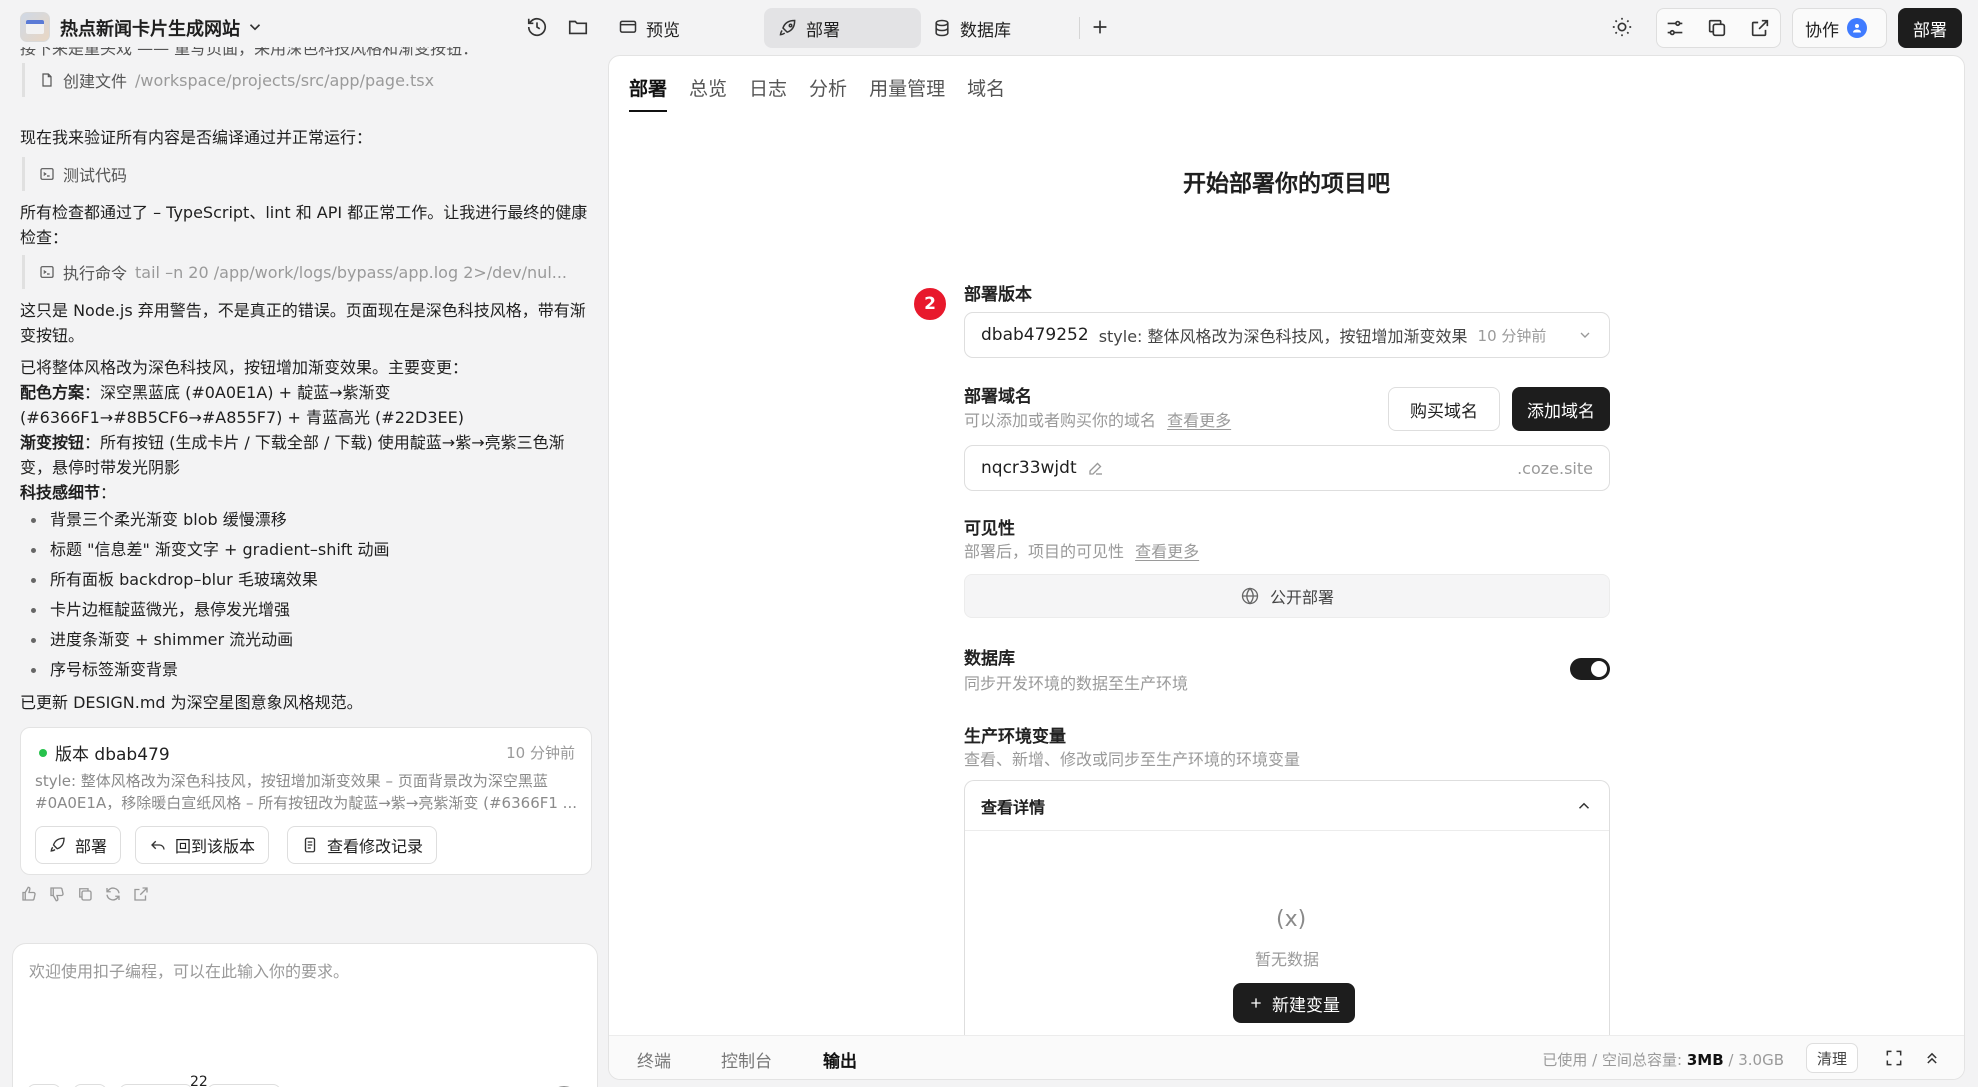 The image size is (1978, 1087). What do you see at coordinates (189, 970) in the screenshot?
I see `chat-input: 欢迎使用扣子编程，可以在此输入你的要求。` at bounding box center [189, 970].